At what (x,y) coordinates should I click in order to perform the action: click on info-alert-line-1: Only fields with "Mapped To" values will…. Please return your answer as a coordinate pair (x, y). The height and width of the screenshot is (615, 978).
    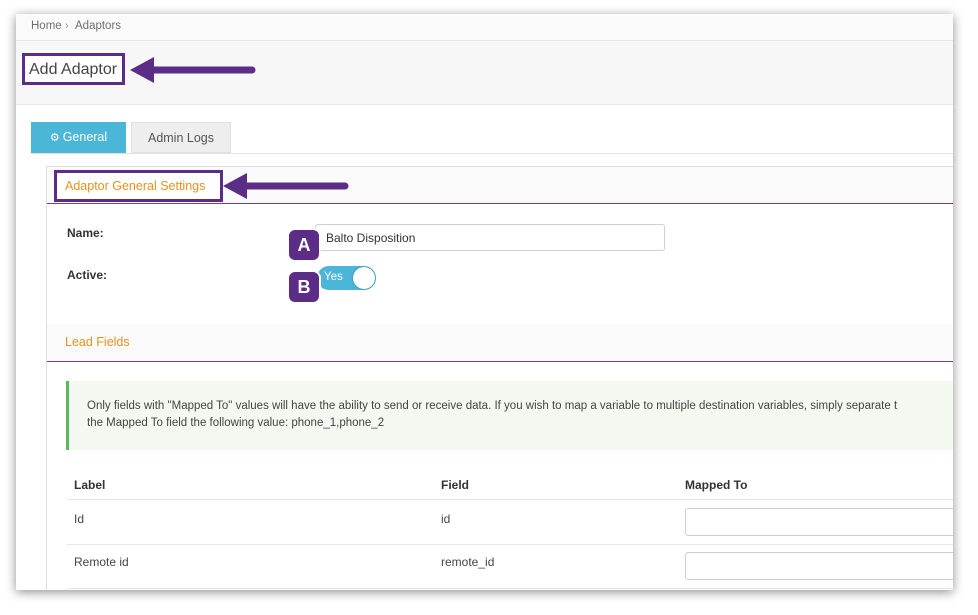
    Looking at the image, I should click on (492, 406).